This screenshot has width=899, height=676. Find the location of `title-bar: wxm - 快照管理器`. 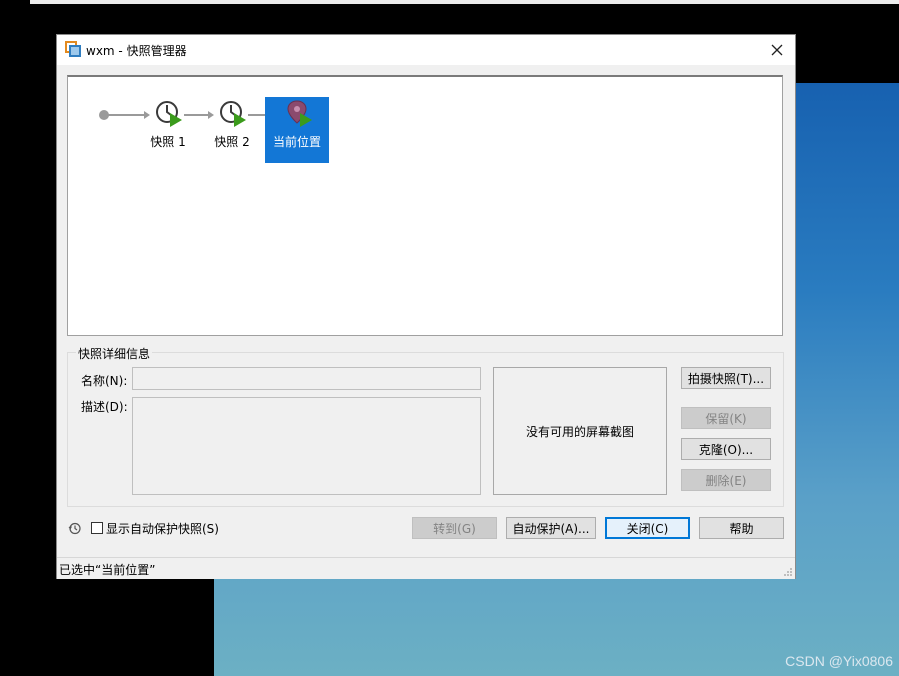

title-bar: wxm - 快照管理器 is located at coordinates (426, 50).